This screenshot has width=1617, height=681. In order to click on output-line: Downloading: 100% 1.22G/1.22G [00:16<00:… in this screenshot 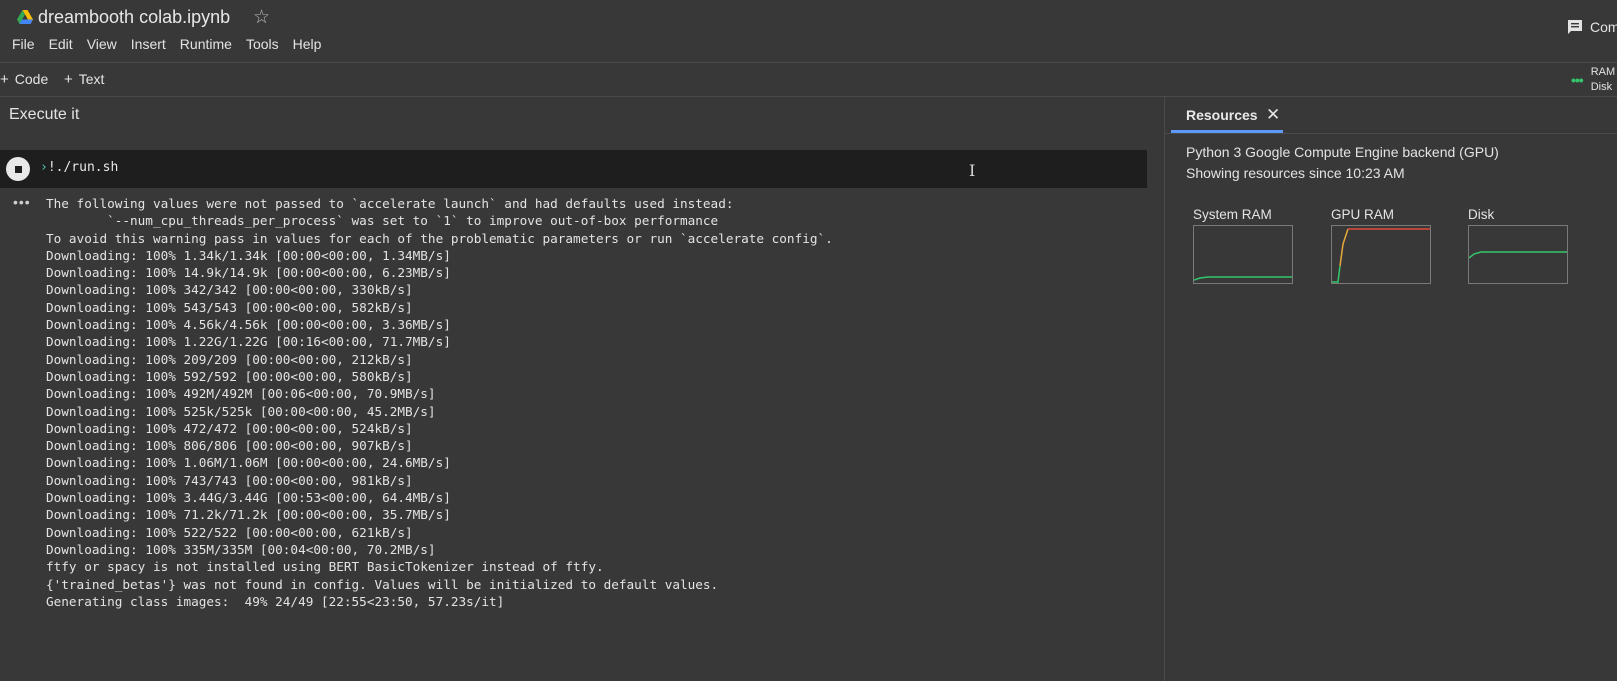, I will do `click(248, 342)`.